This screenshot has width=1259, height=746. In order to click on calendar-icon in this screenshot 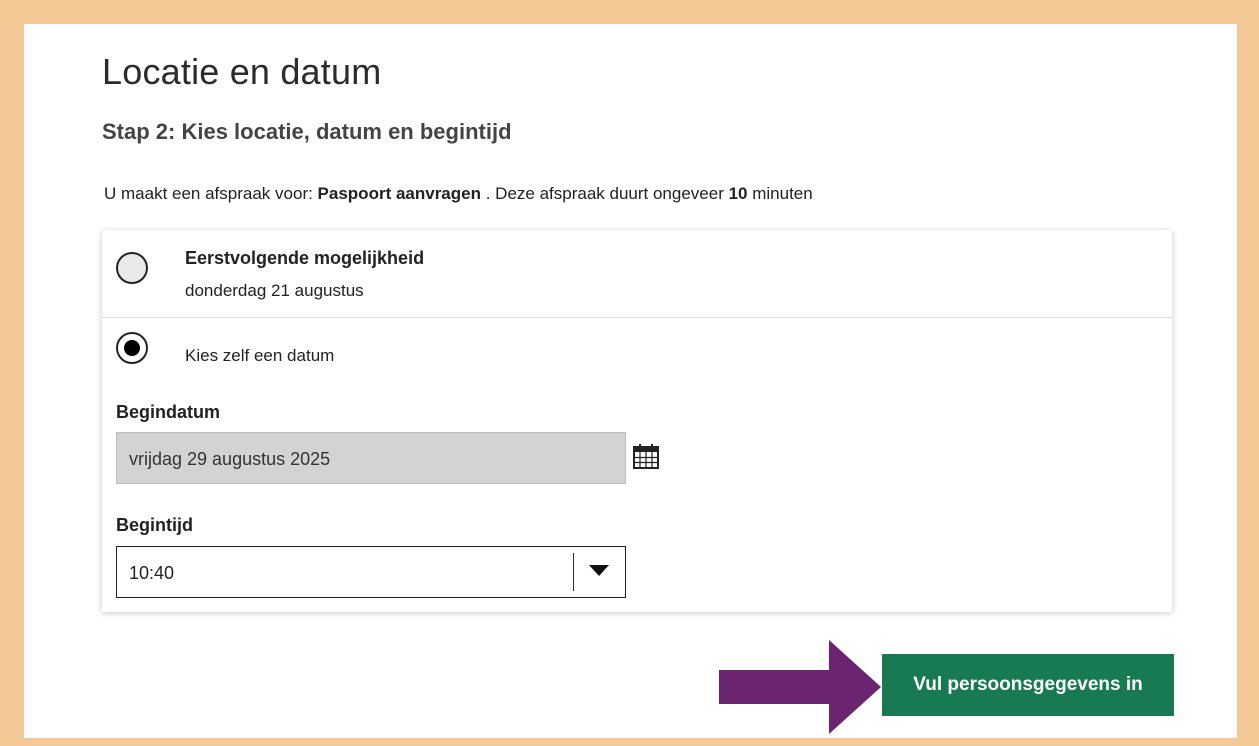, I will do `click(646, 456)`.